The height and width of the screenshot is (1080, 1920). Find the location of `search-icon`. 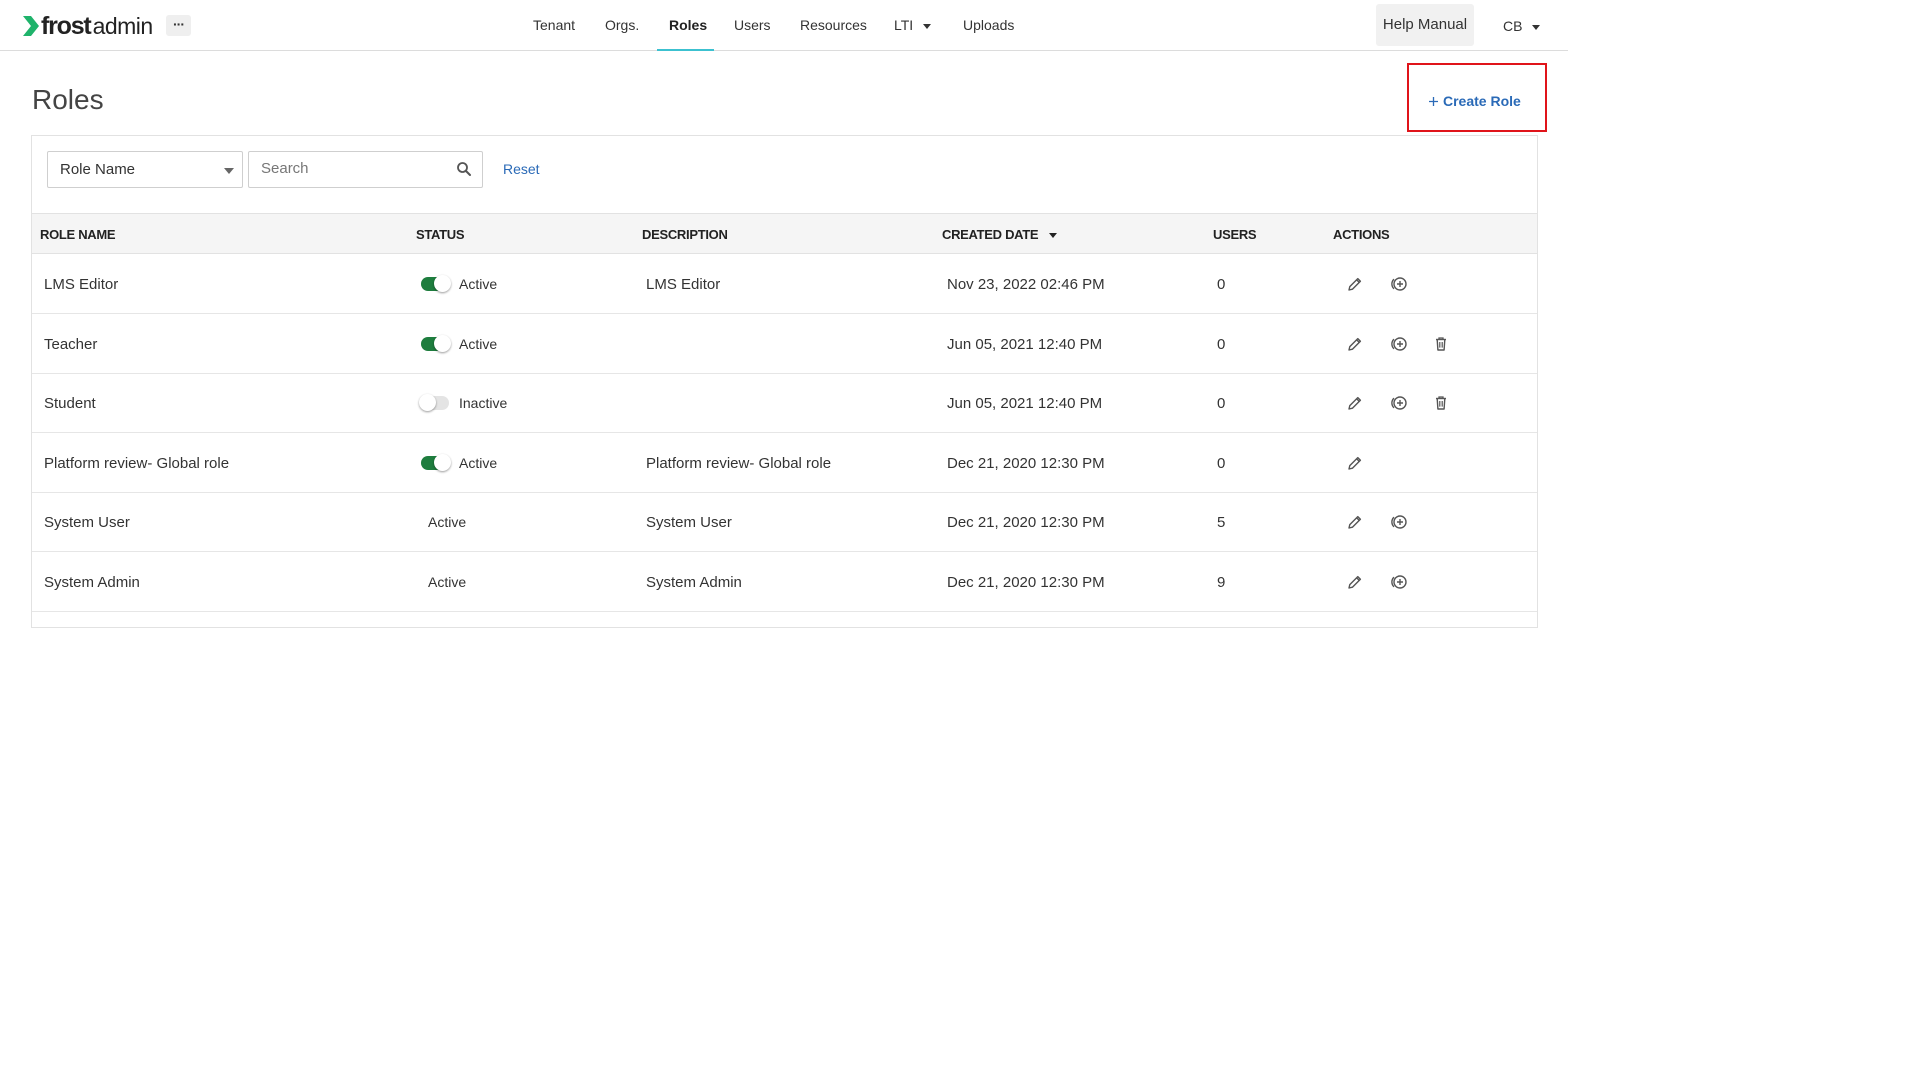

search-icon is located at coordinates (464, 169).